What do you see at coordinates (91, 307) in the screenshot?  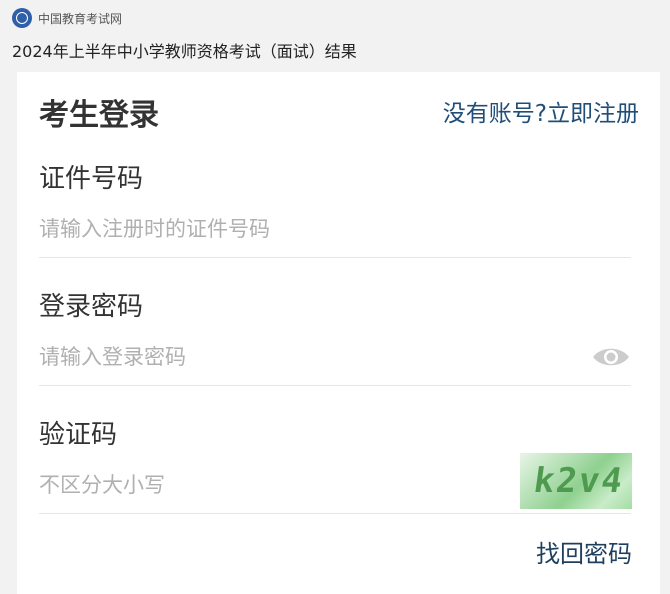 I see `password-label: 登录密码` at bounding box center [91, 307].